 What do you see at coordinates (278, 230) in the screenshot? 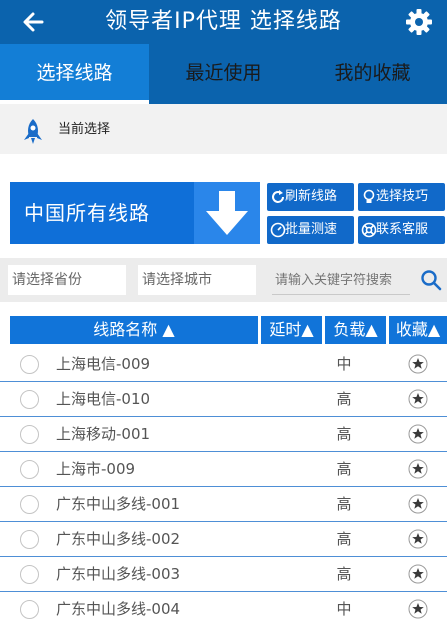
I see `speedometer-icon` at bounding box center [278, 230].